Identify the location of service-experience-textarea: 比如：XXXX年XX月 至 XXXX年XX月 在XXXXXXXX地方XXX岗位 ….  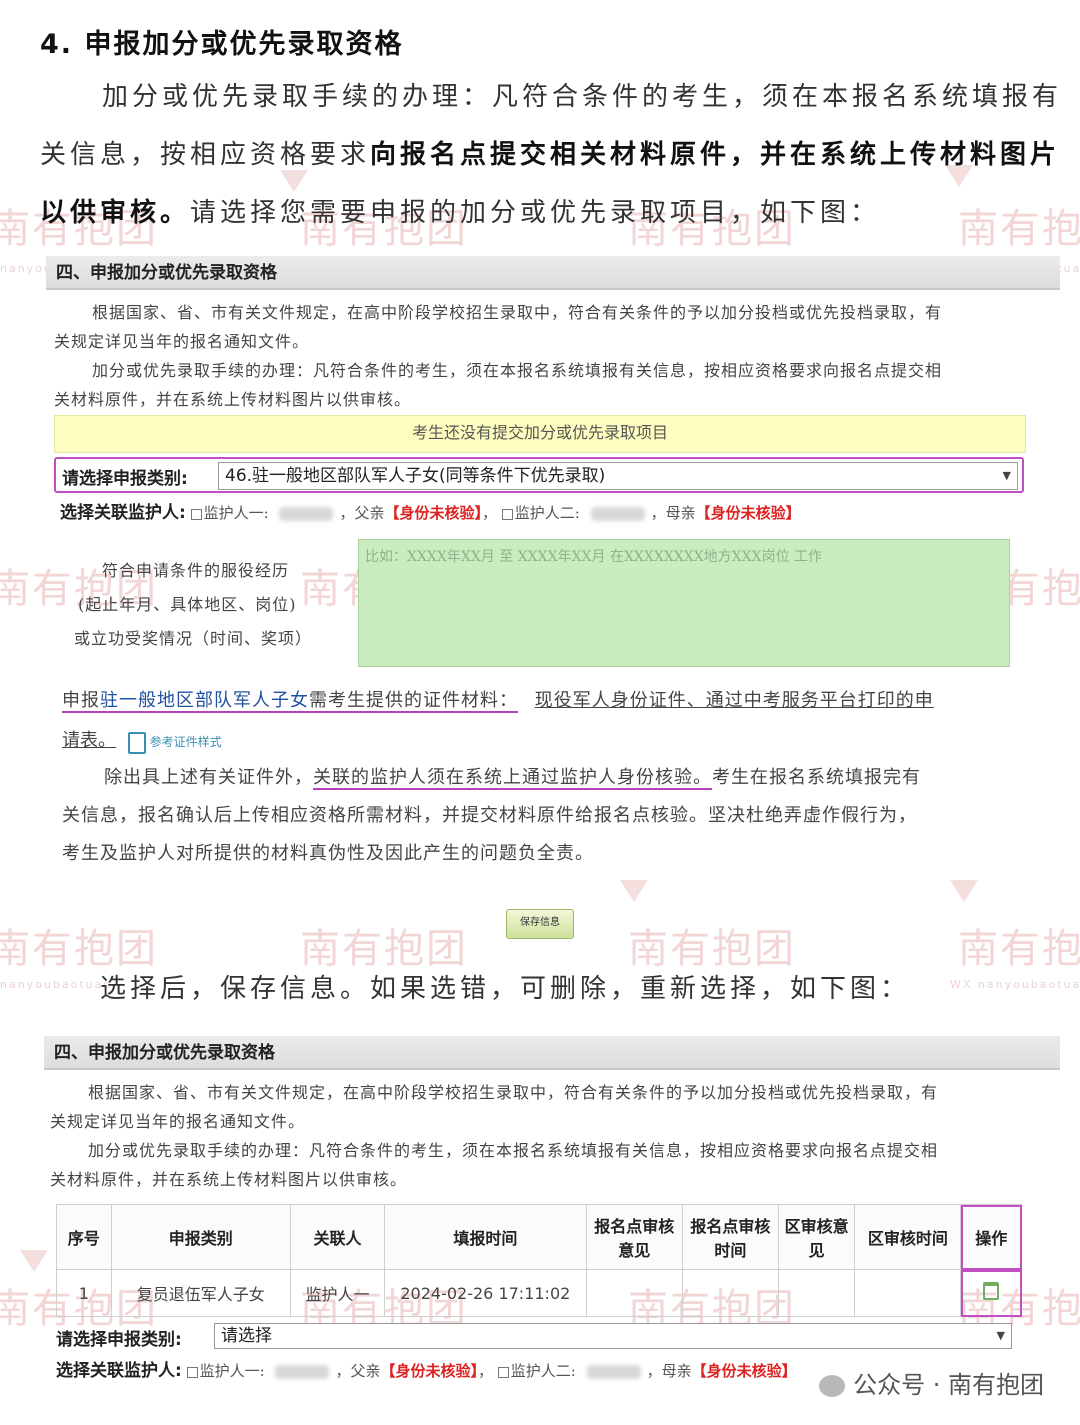
(684, 603).